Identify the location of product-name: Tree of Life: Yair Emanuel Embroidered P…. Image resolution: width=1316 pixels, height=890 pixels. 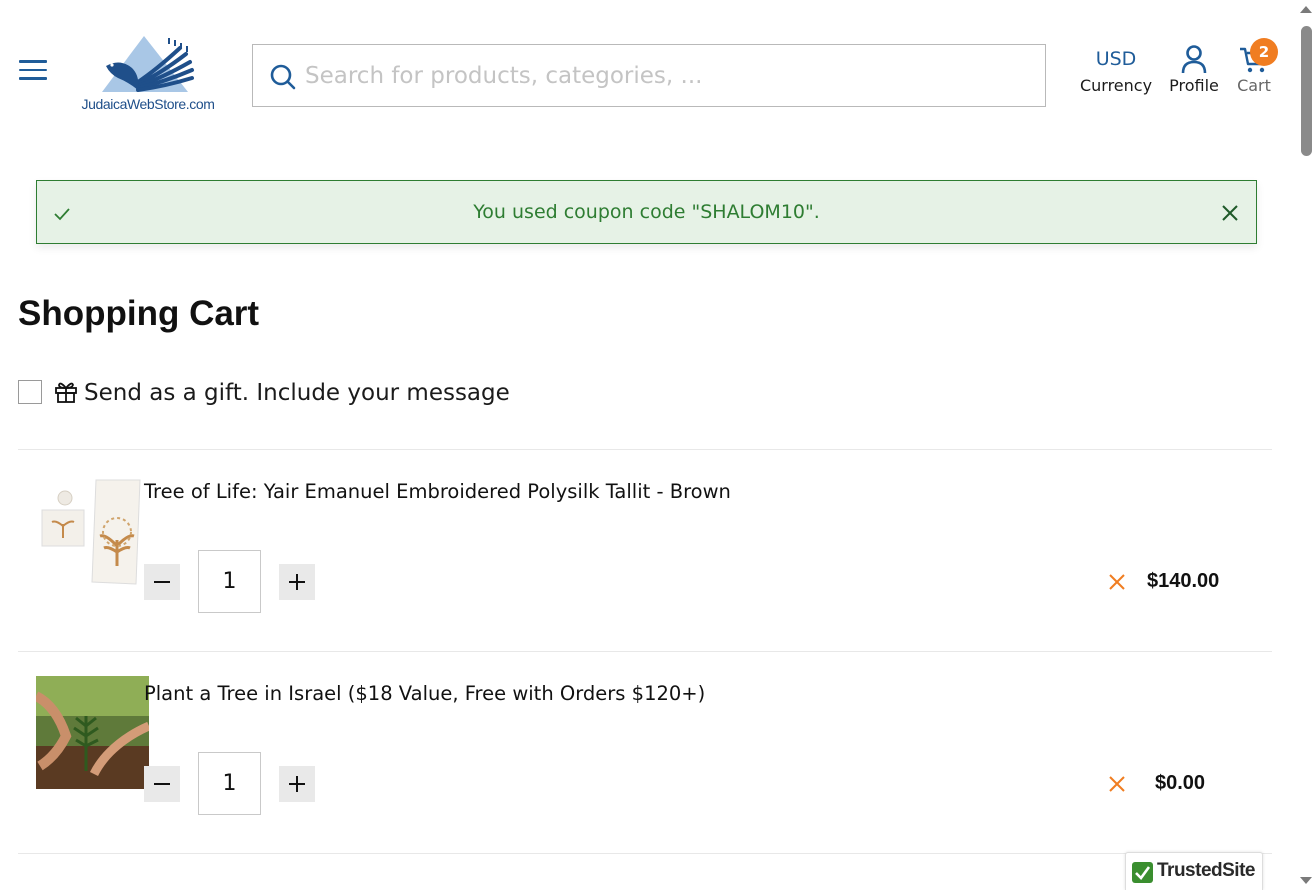
(437, 491).